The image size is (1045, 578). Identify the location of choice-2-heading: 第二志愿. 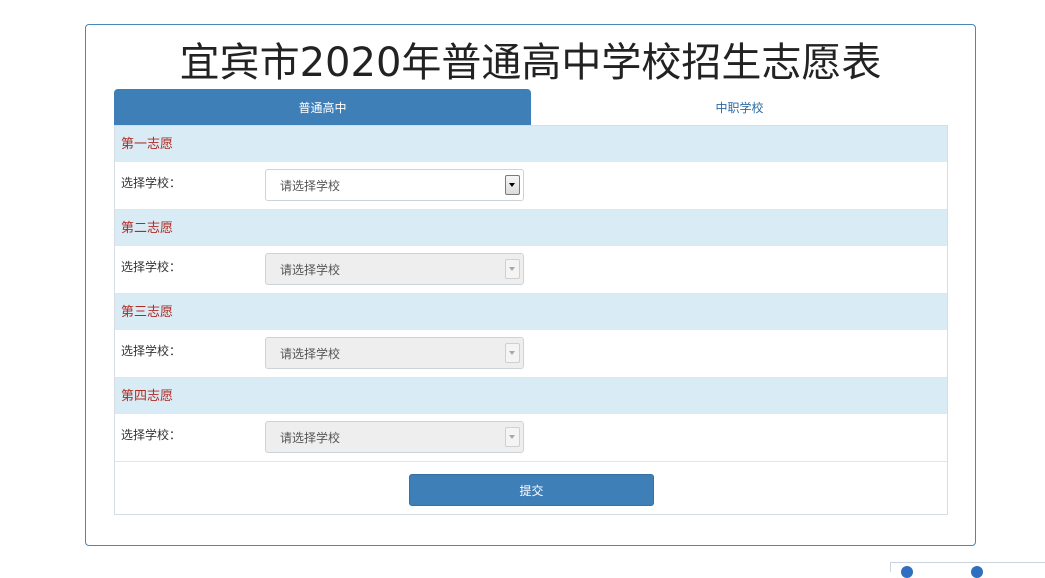
(531, 228).